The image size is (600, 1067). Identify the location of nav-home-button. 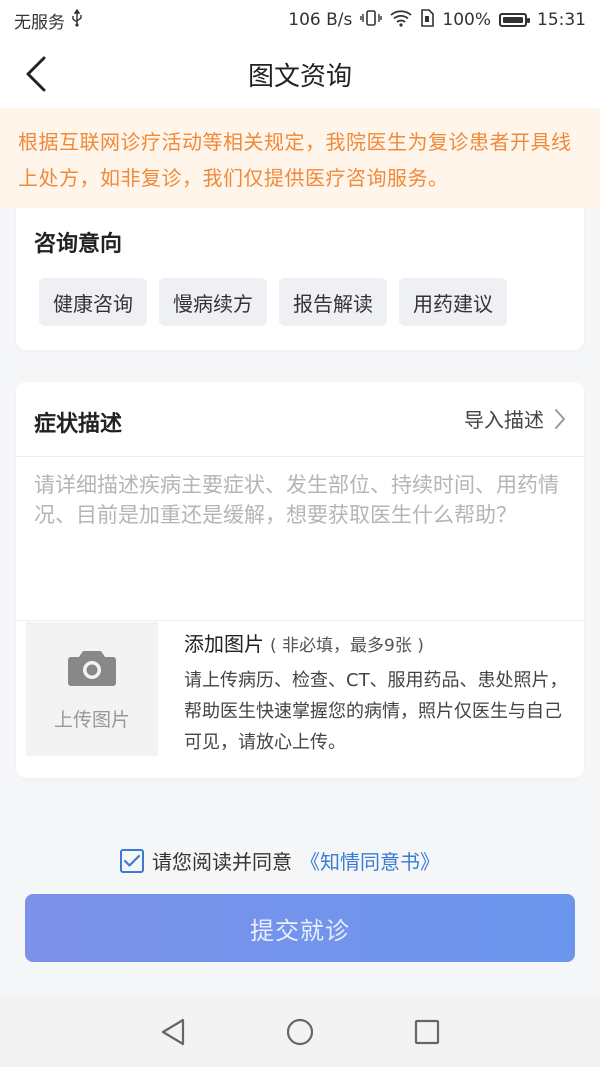
(300, 1032).